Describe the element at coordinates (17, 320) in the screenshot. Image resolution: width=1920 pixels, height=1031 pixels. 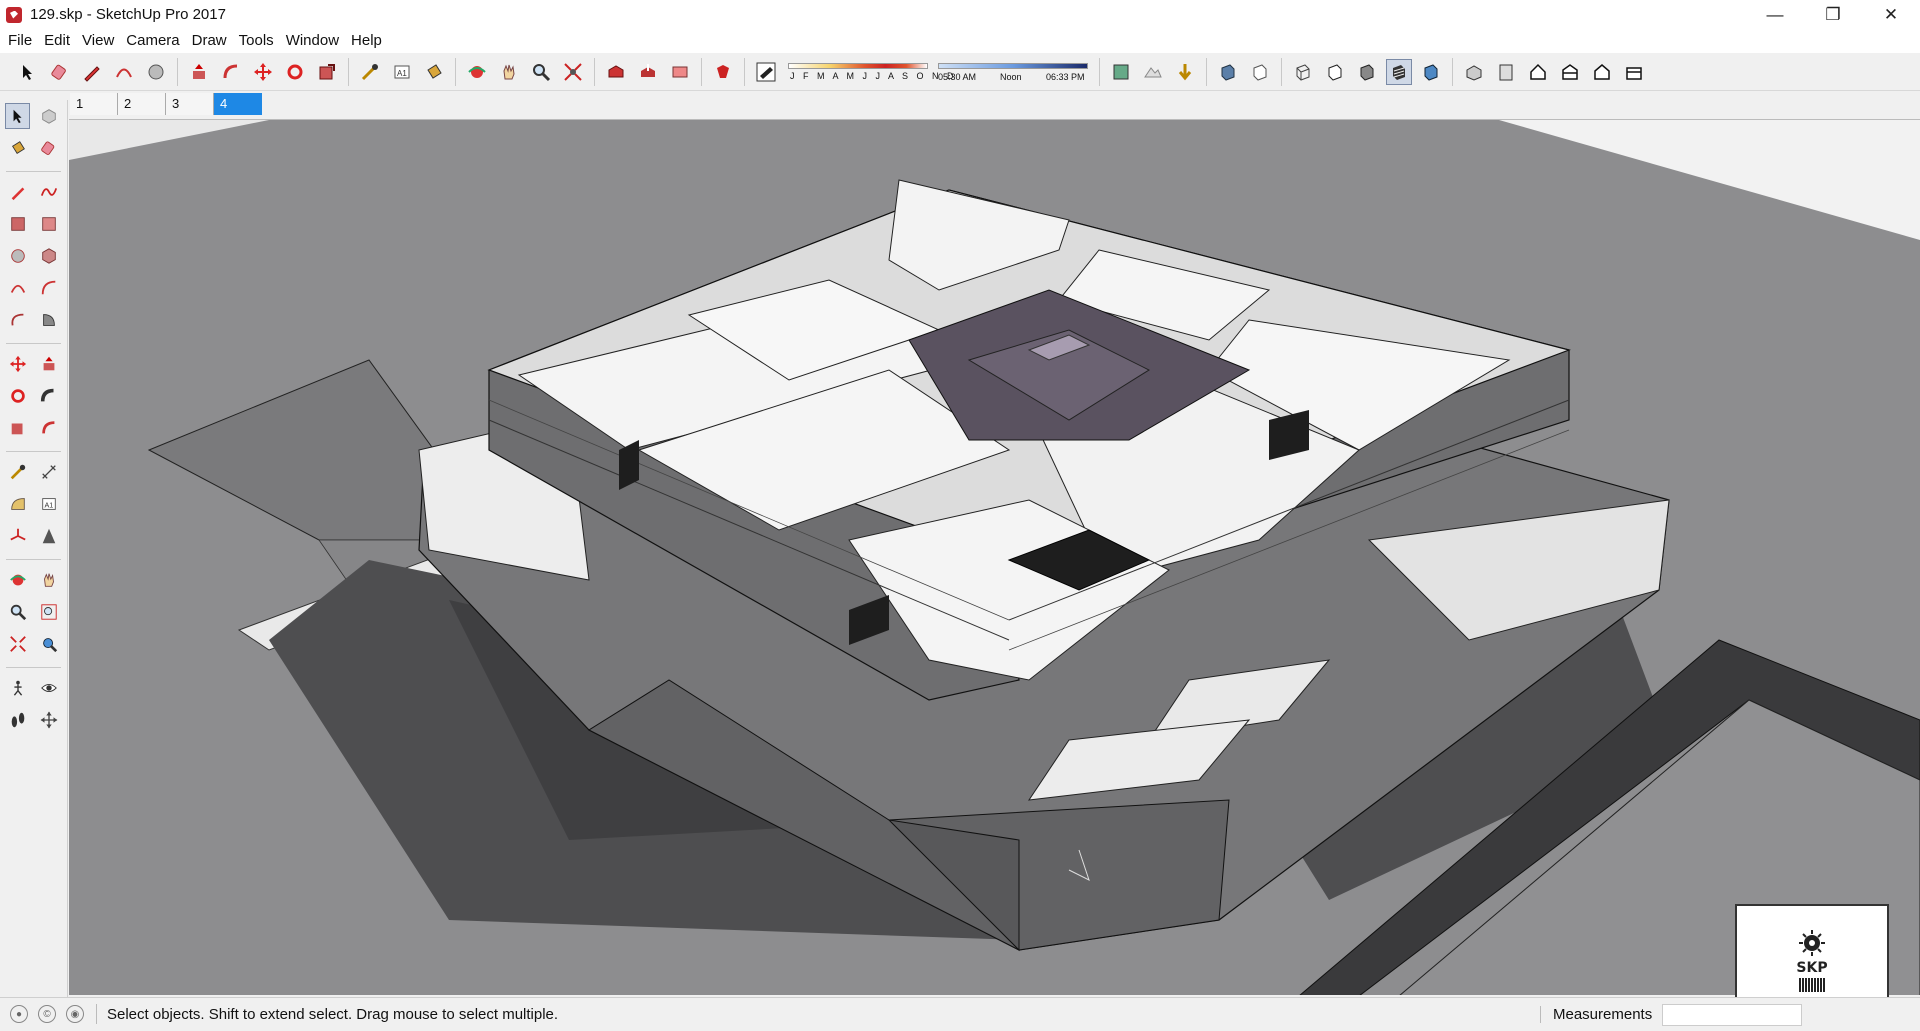
I see `three-point-arc-icon` at that location.